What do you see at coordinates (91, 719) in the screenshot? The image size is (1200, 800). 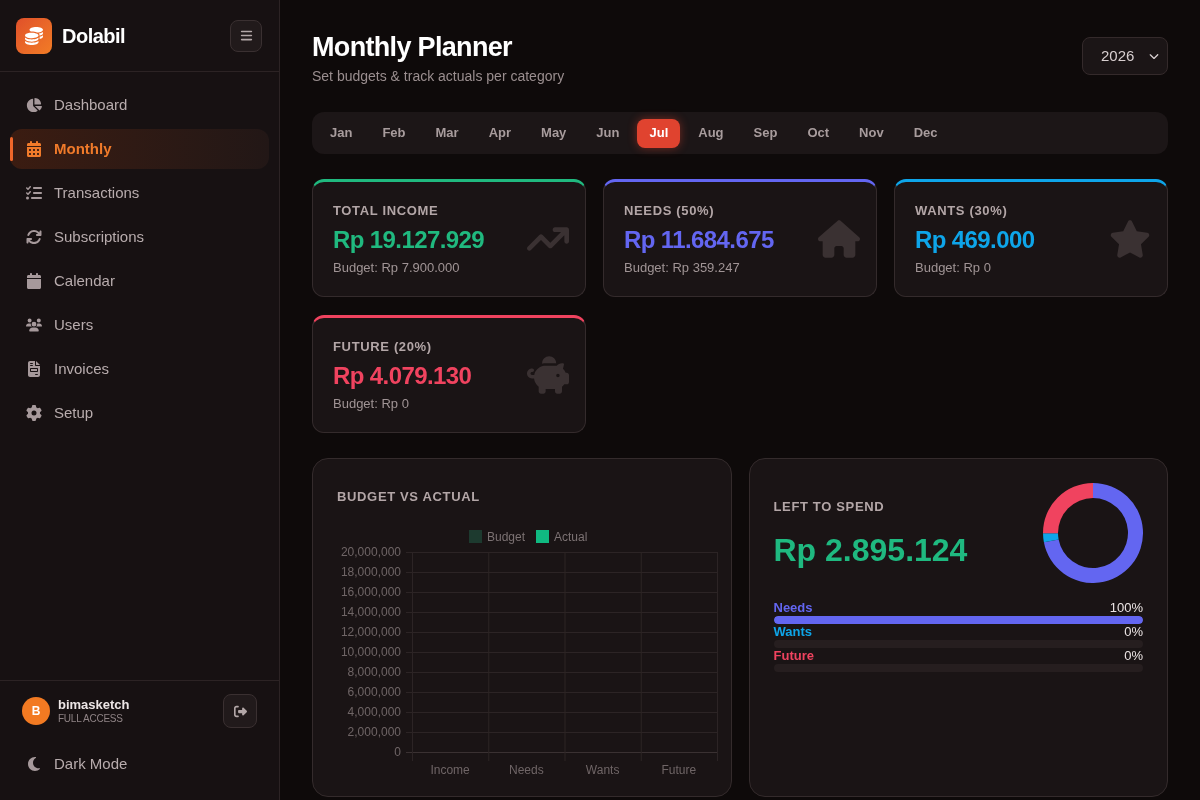 I see `user-role: FULL ACCESS` at bounding box center [91, 719].